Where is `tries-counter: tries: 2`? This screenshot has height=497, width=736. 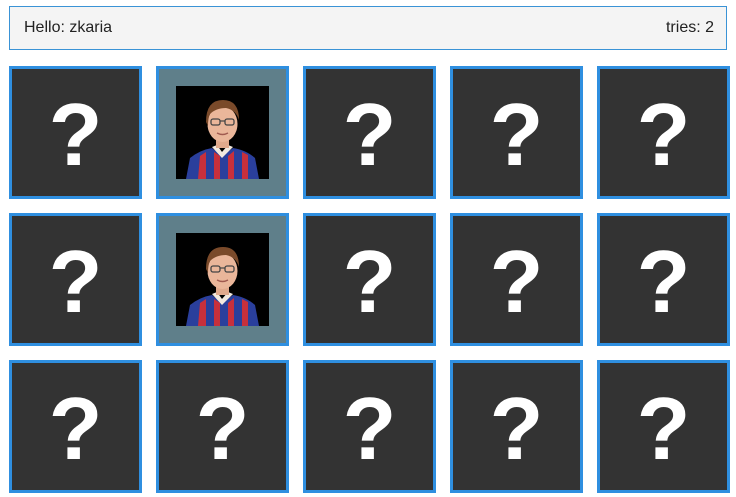
tries-counter: tries: 2 is located at coordinates (689, 27).